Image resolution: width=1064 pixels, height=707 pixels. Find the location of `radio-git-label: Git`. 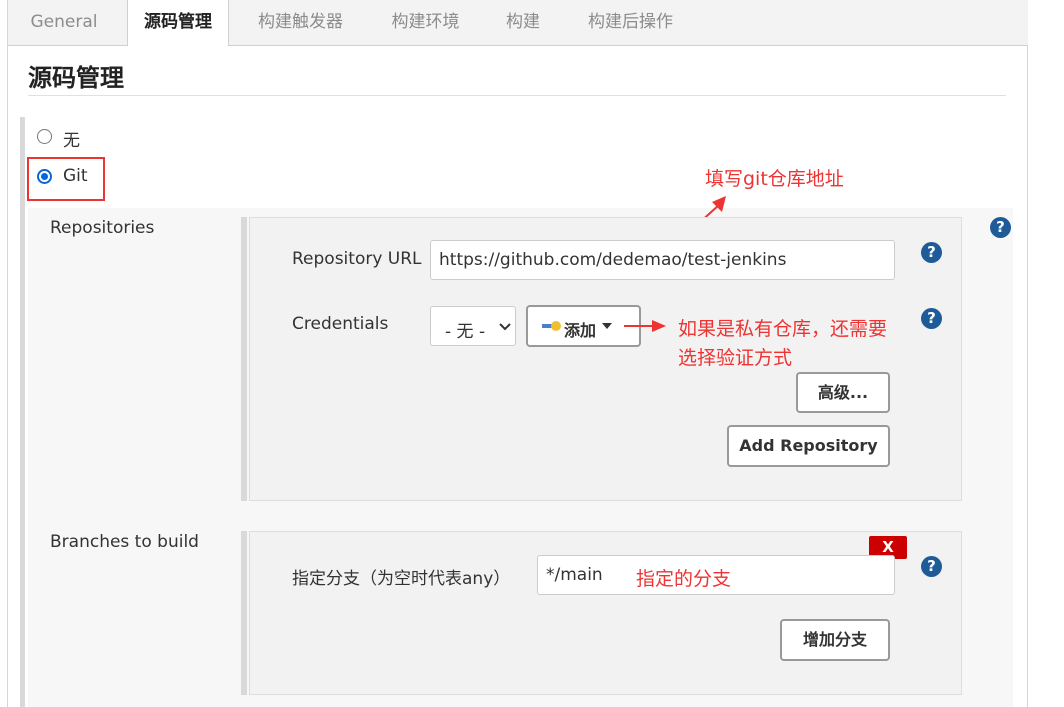

radio-git-label: Git is located at coordinates (75, 176).